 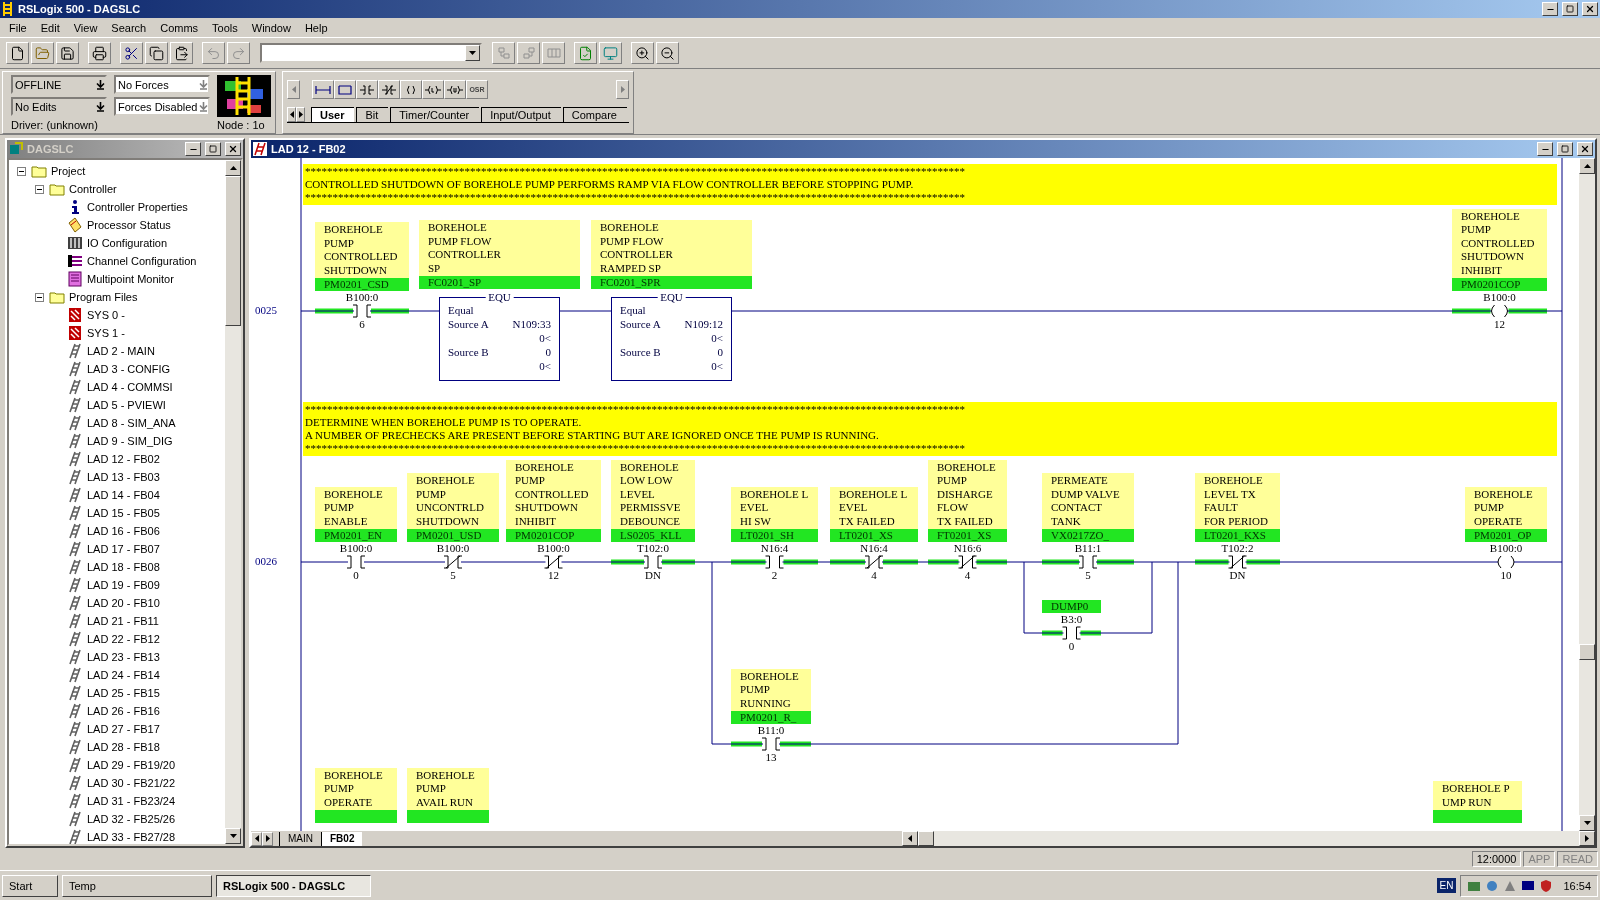 I want to click on menu-item: Edit, so click(x=50, y=27).